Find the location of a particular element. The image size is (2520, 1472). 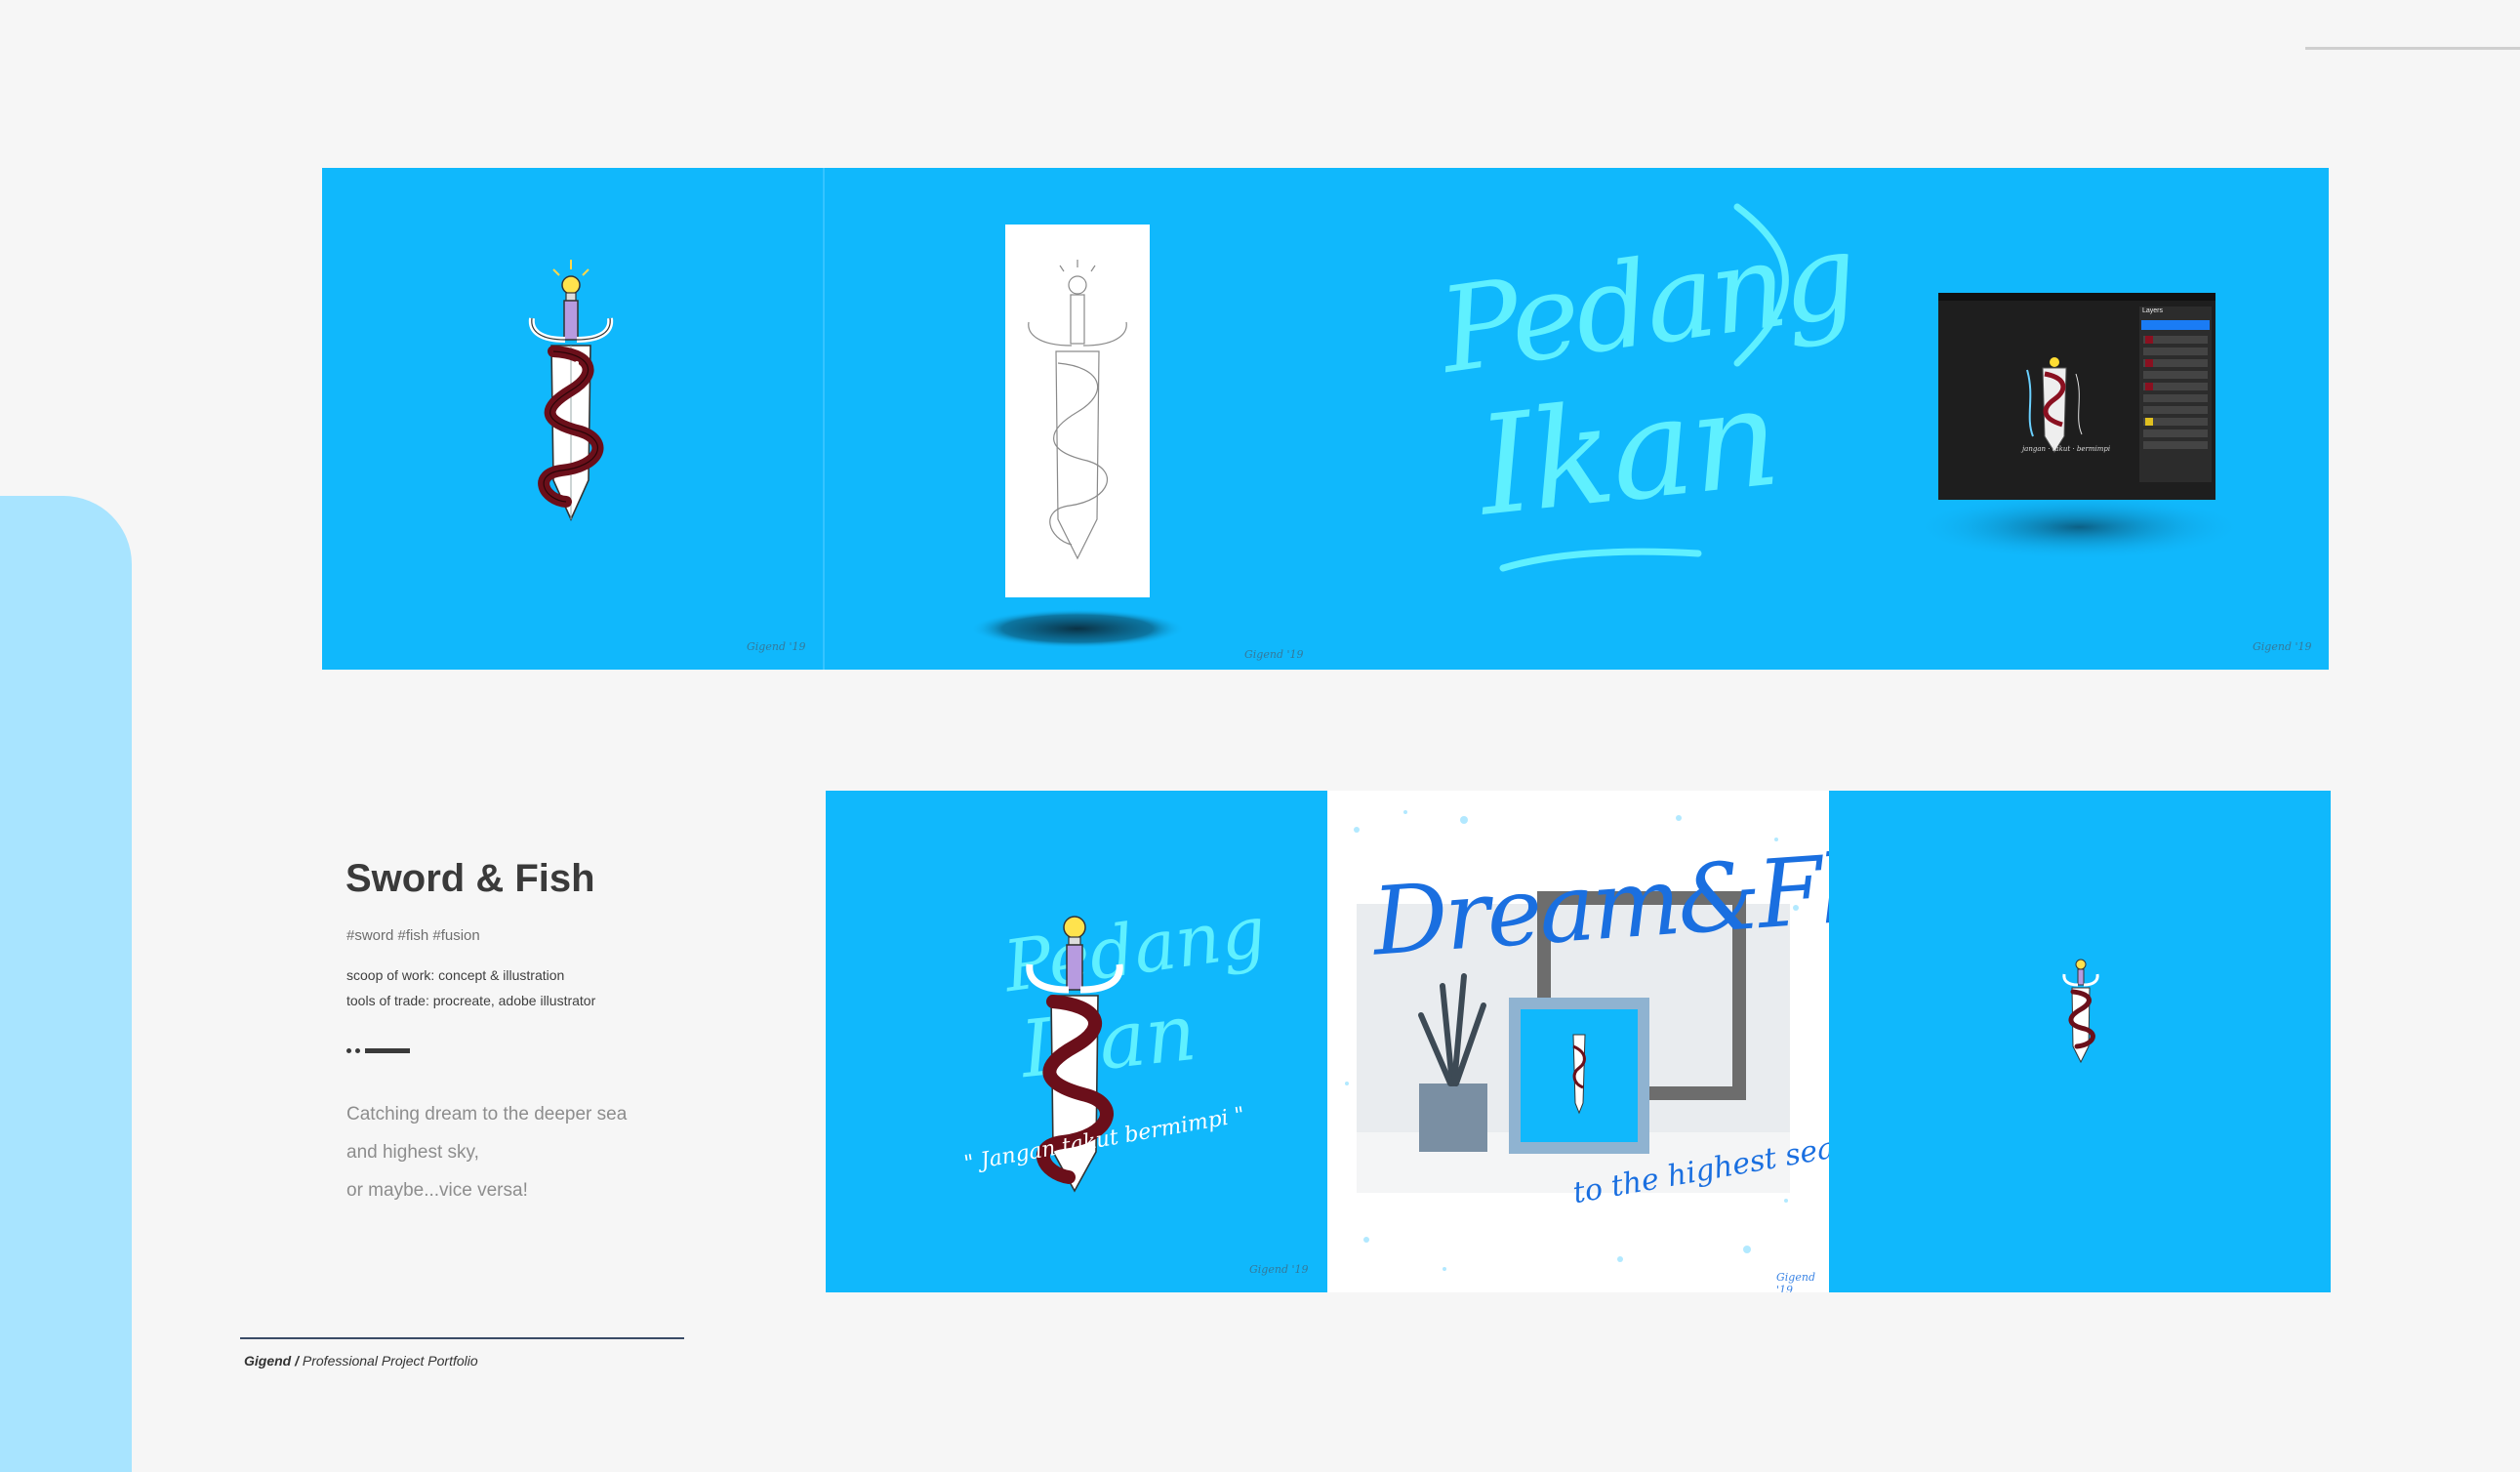

side-tab is located at coordinates (66, 984).